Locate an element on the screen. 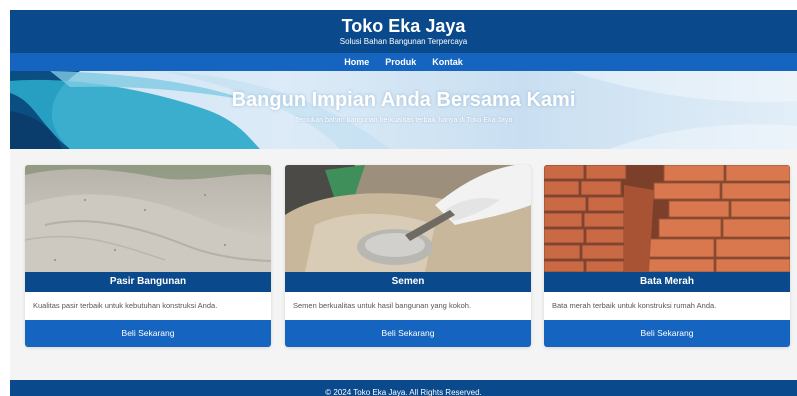  main-nav: Home Produk Kontak is located at coordinates (403, 62).